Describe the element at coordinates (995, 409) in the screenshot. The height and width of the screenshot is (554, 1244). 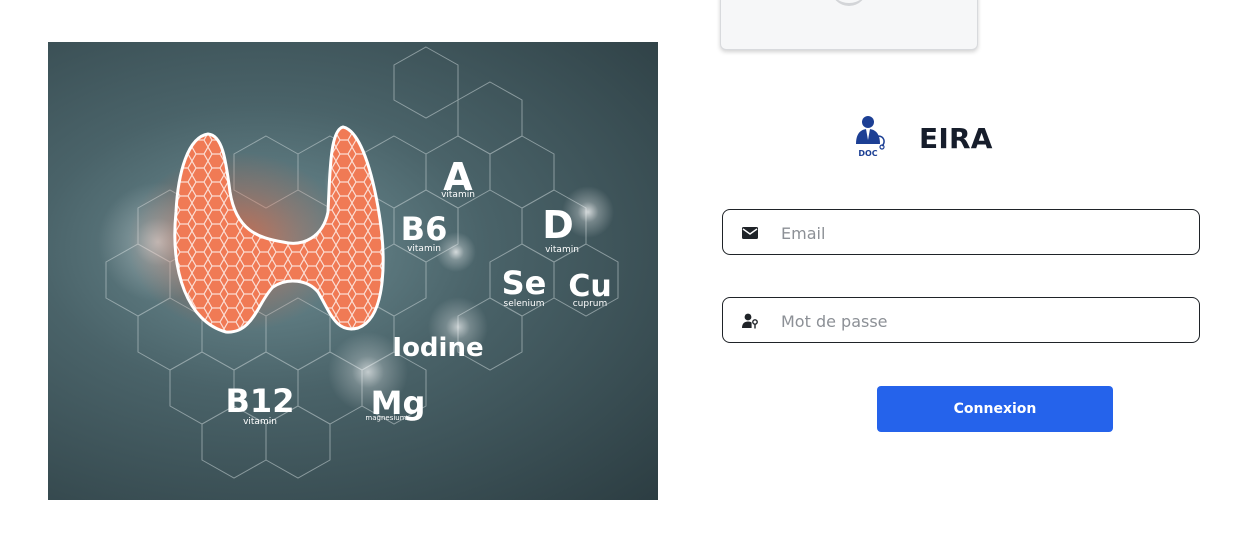
I see `login-button: Connexion` at that location.